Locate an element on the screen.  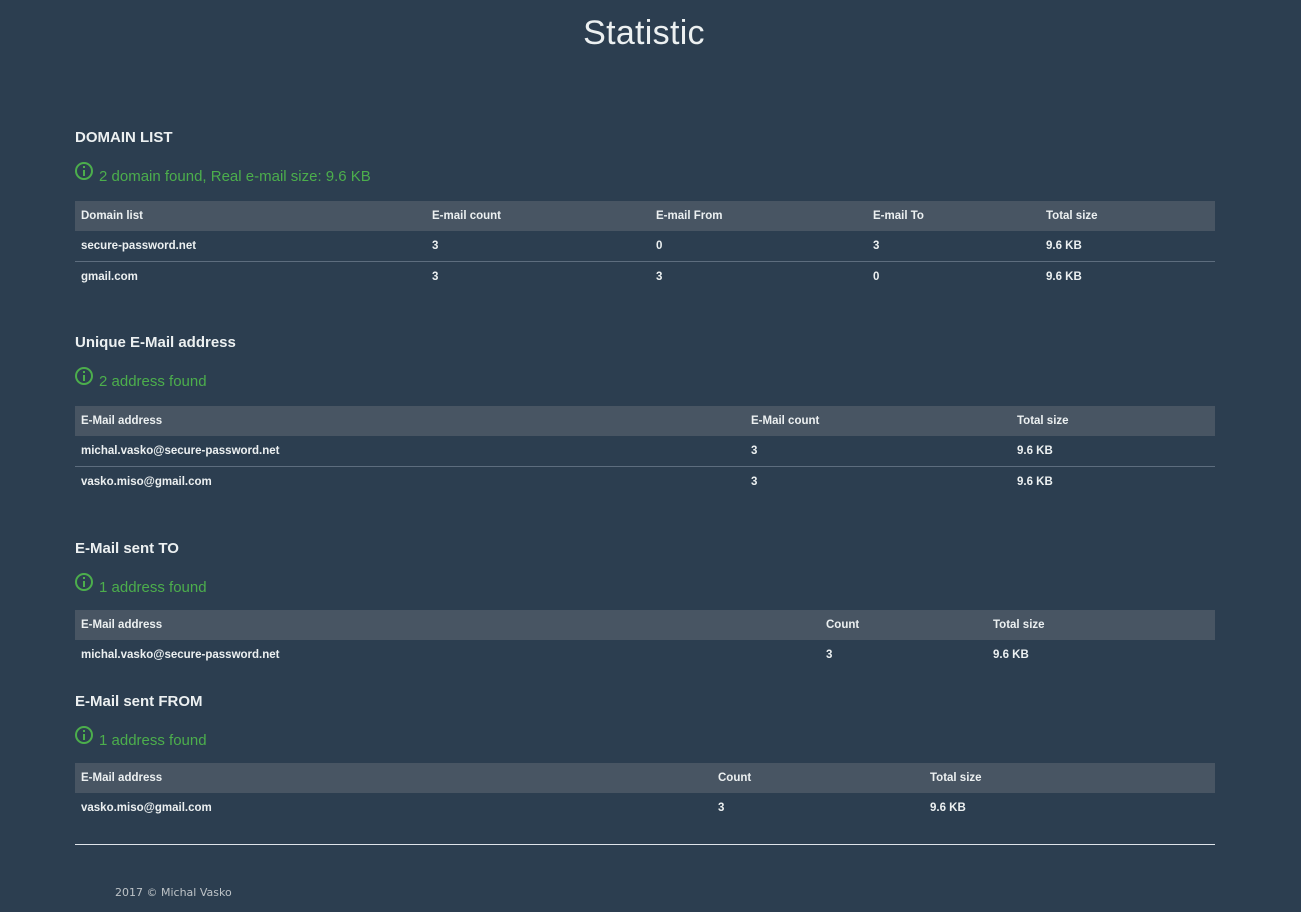
to-cell: 3 is located at coordinates (876, 246).